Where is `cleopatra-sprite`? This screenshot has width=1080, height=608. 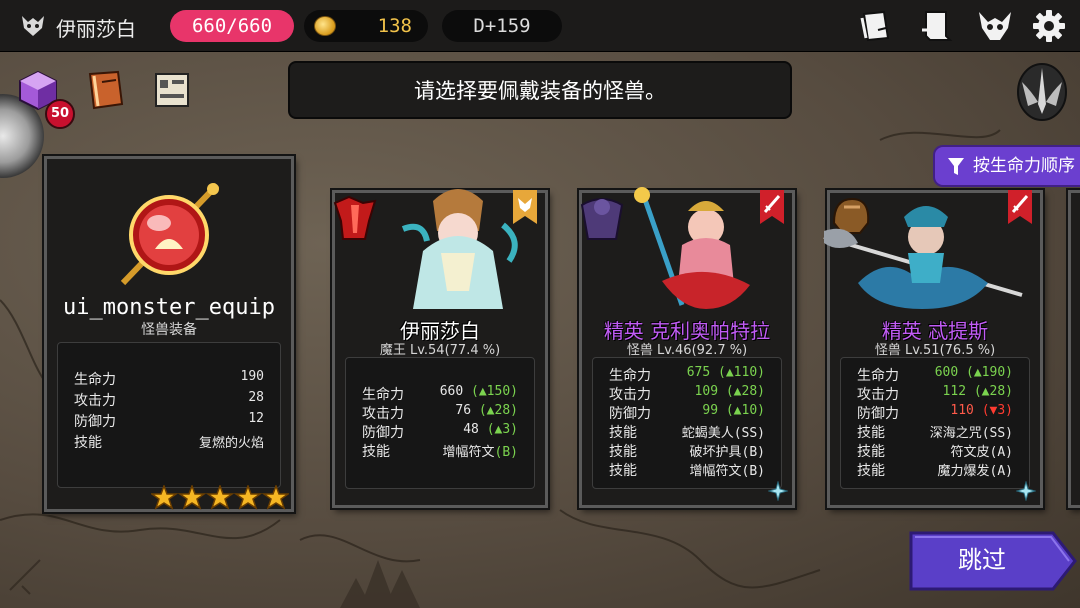
cleopatra-sprite is located at coordinates (692, 248).